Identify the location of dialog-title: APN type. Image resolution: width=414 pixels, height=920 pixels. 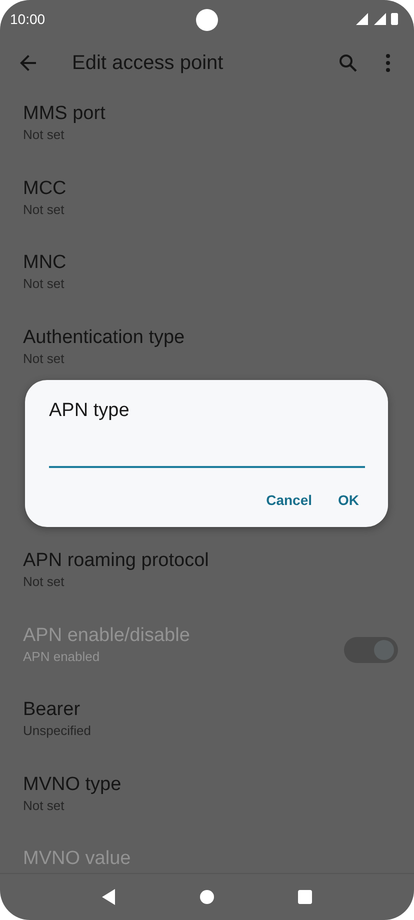
(89, 411).